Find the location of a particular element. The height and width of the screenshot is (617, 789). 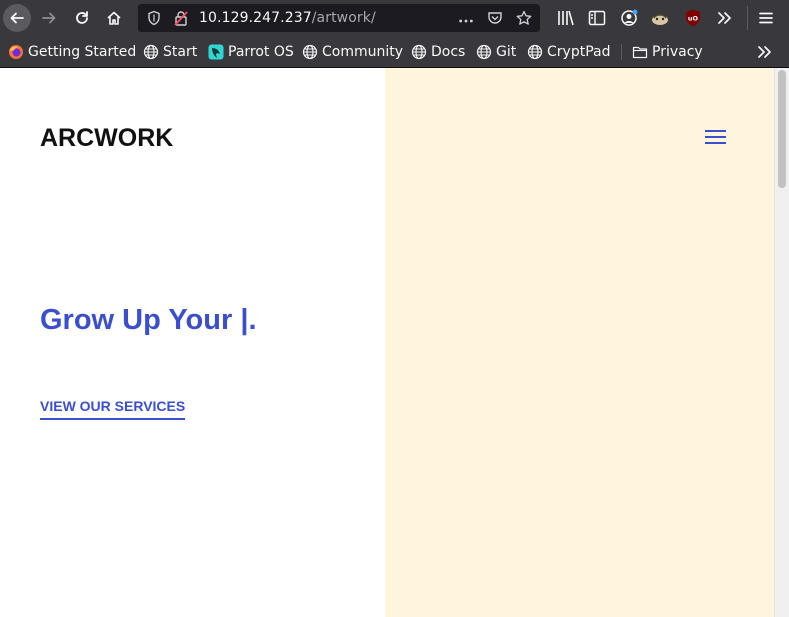

home-button is located at coordinates (114, 18).